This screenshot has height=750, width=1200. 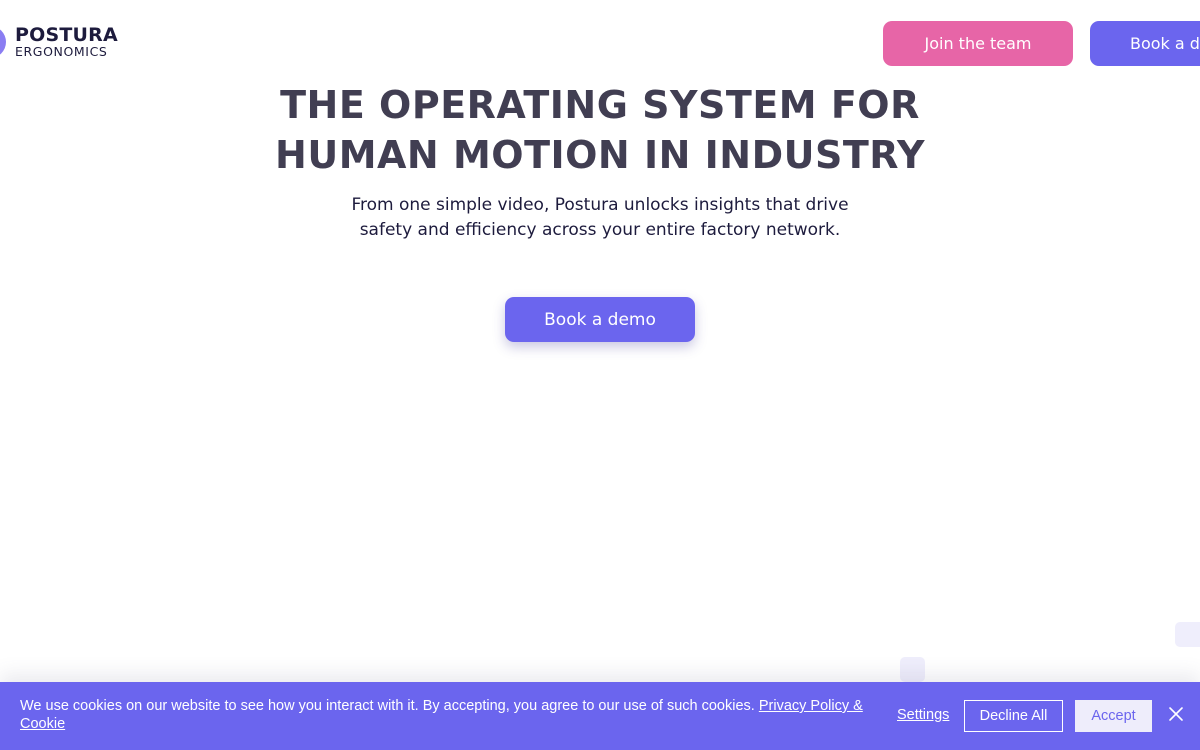 What do you see at coordinates (61, 51) in the screenshot?
I see `brand-tagline: ERGONOMICS` at bounding box center [61, 51].